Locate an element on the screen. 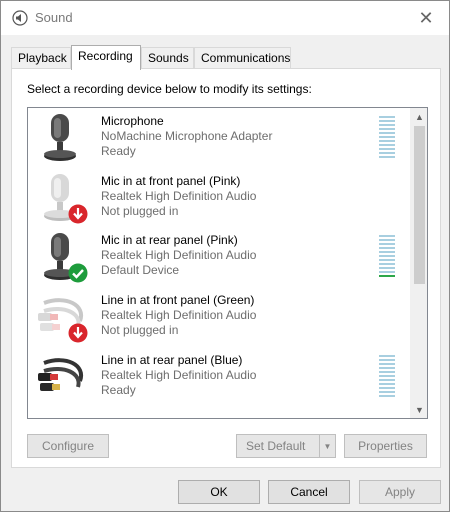 This screenshot has width=450, height=512. tab-recording: Recording is located at coordinates (106, 57).